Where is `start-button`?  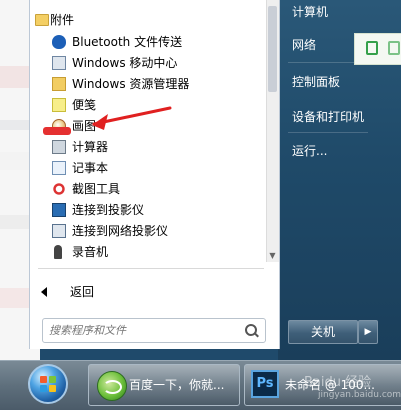 start-button is located at coordinates (48, 384).